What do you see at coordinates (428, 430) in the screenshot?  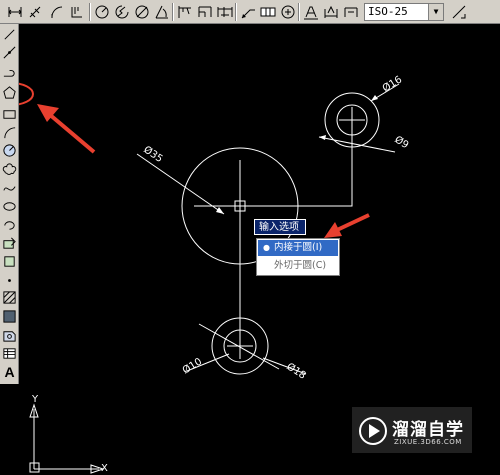 I see `watermark-brand: 溜溜自学` at bounding box center [428, 430].